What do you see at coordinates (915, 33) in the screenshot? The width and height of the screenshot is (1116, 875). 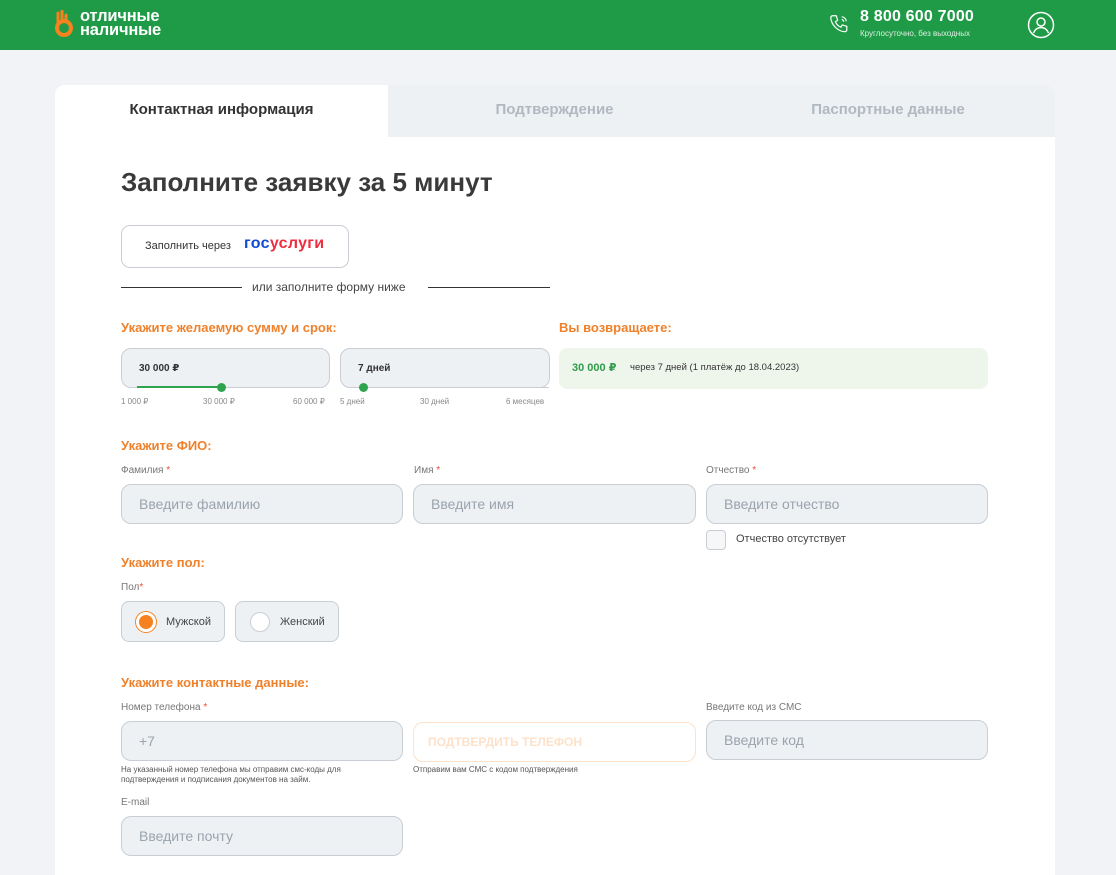 I see `hotline-hours: Круглосуточно, без выходных` at bounding box center [915, 33].